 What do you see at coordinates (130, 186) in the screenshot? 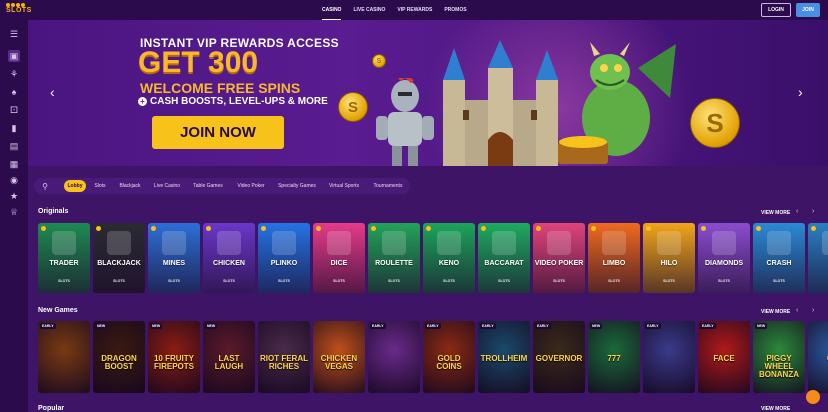
I see `filter-blackjack: Blackjack` at bounding box center [130, 186].